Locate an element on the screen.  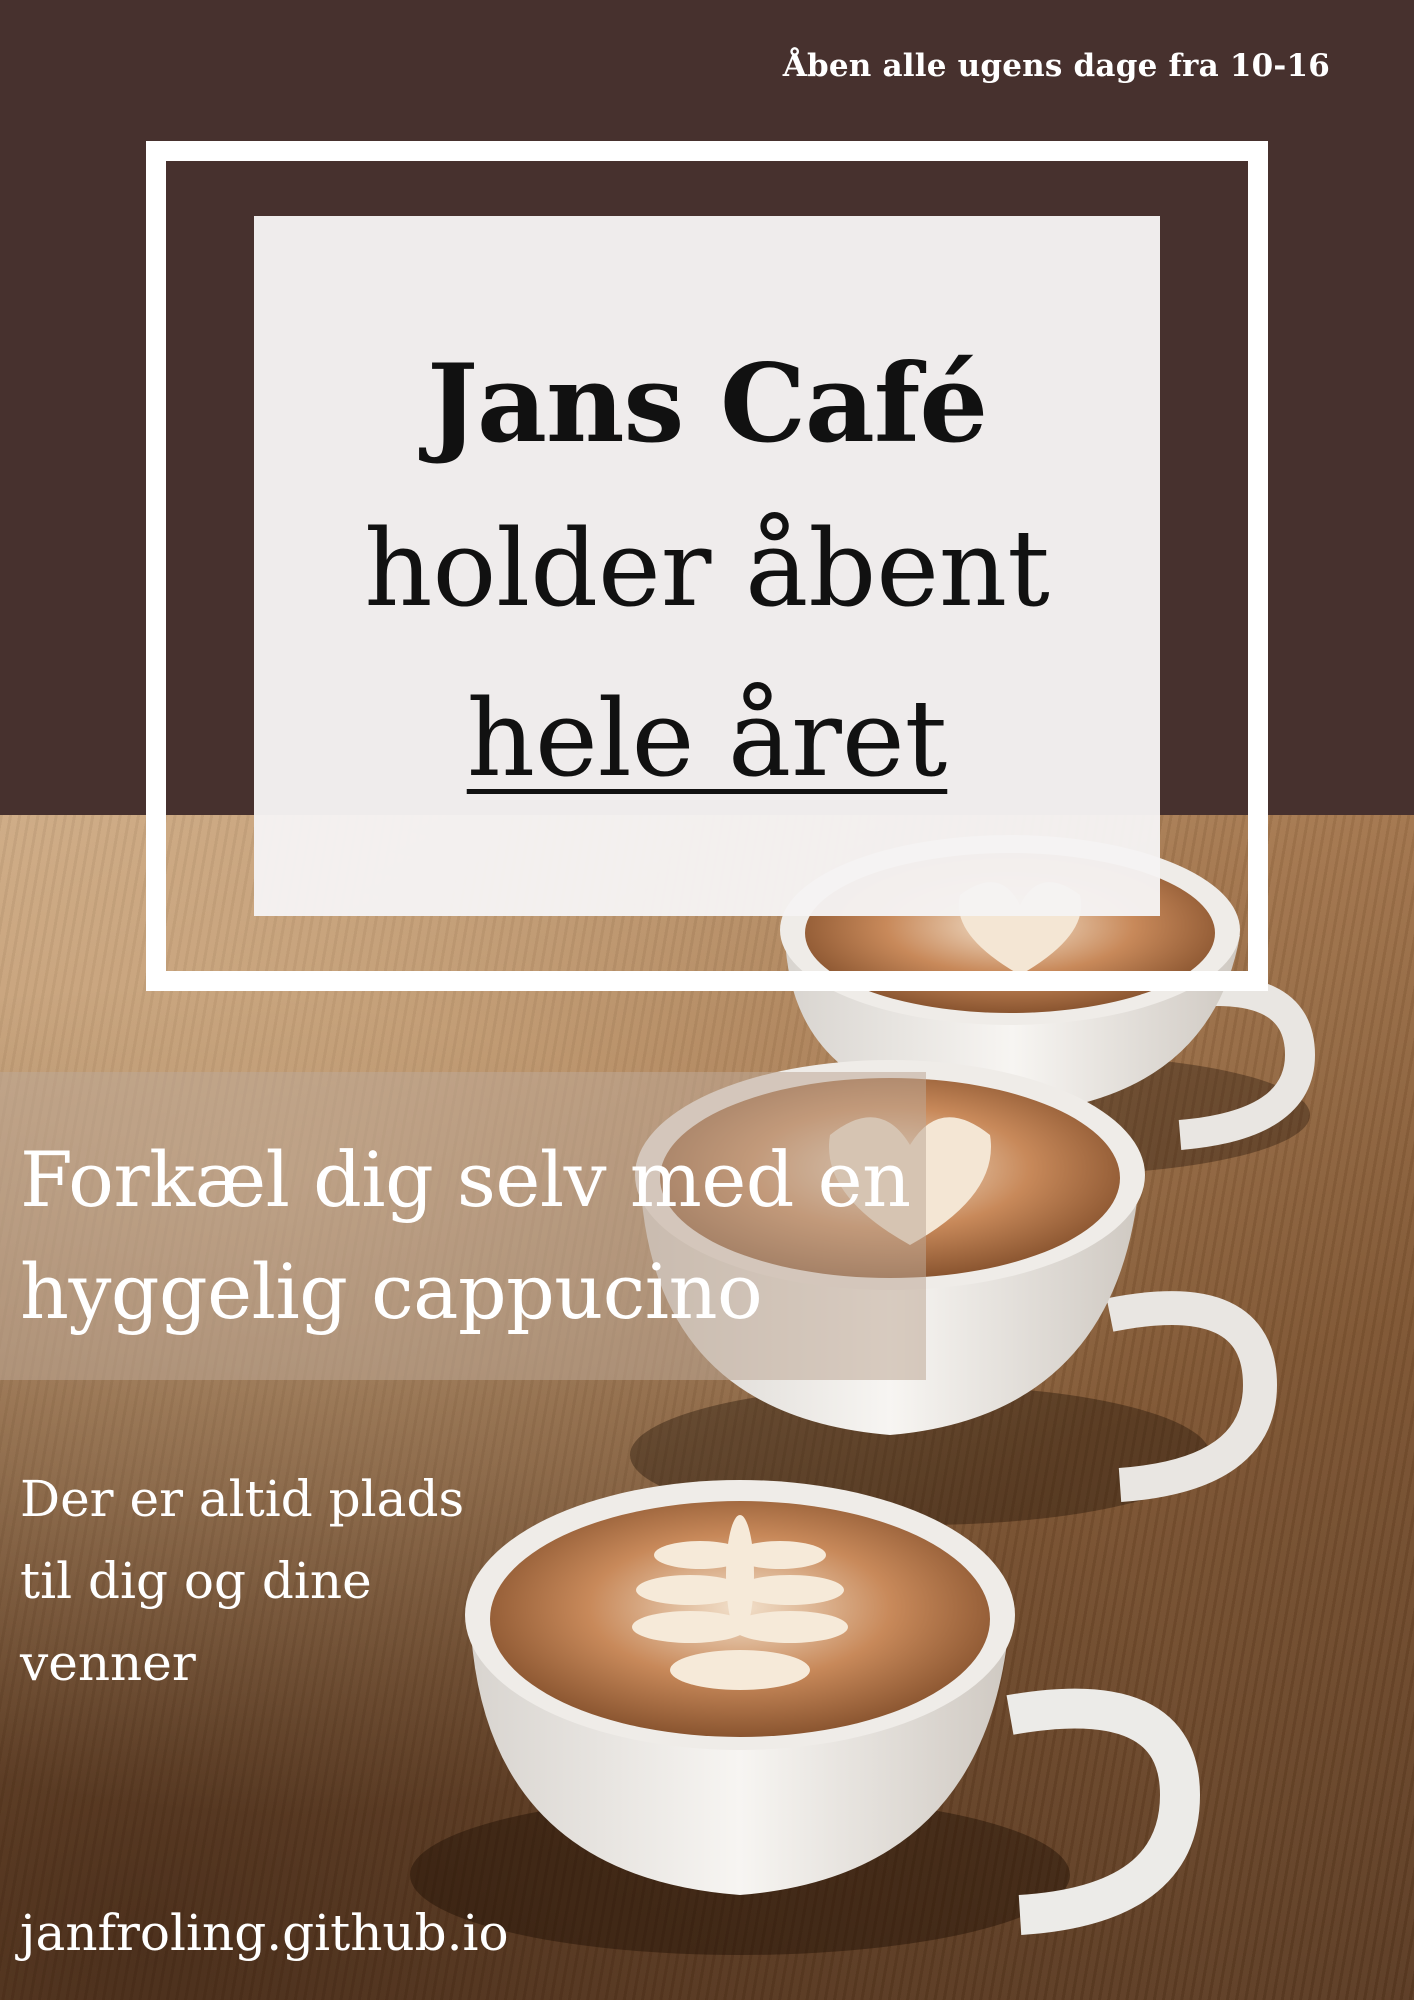
cafe-name: Jans Café is located at coordinates (707, 404).